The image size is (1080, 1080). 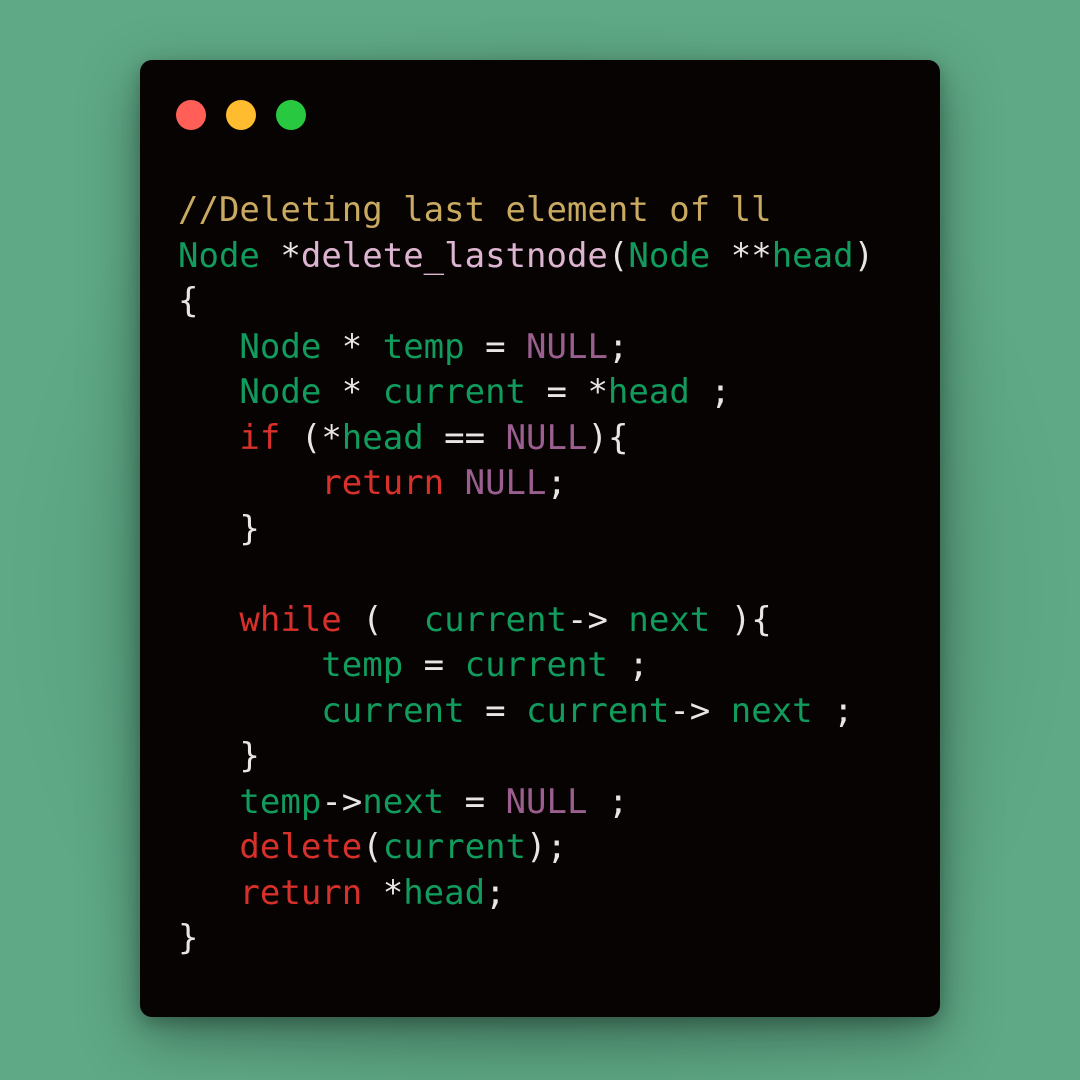 I want to click on code-line: Node * temp = NULL;, so click(x=526, y=348).